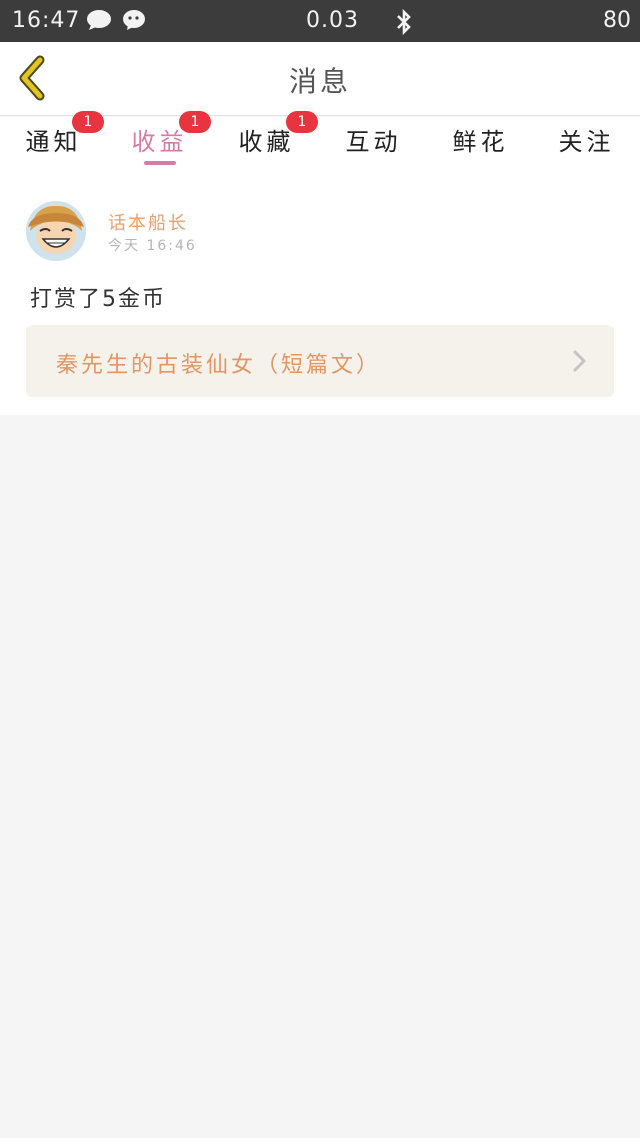 The height and width of the screenshot is (1138, 640). What do you see at coordinates (373, 142) in the screenshot?
I see `tab-label: 互动` at bounding box center [373, 142].